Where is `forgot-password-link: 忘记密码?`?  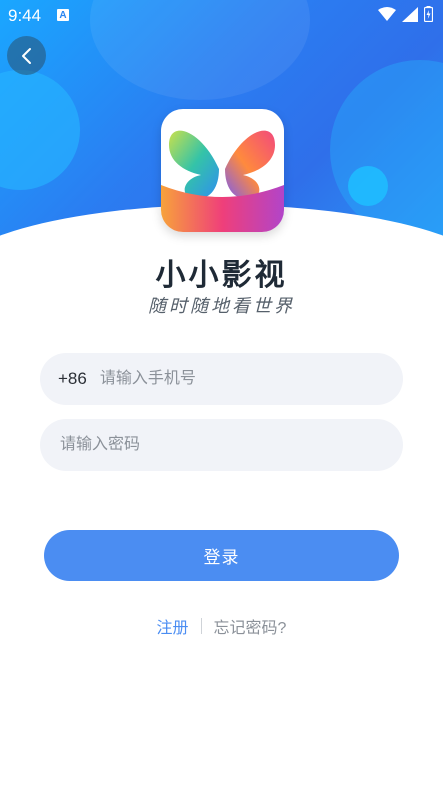
forgot-password-link: 忘记密码? is located at coordinates (250, 626).